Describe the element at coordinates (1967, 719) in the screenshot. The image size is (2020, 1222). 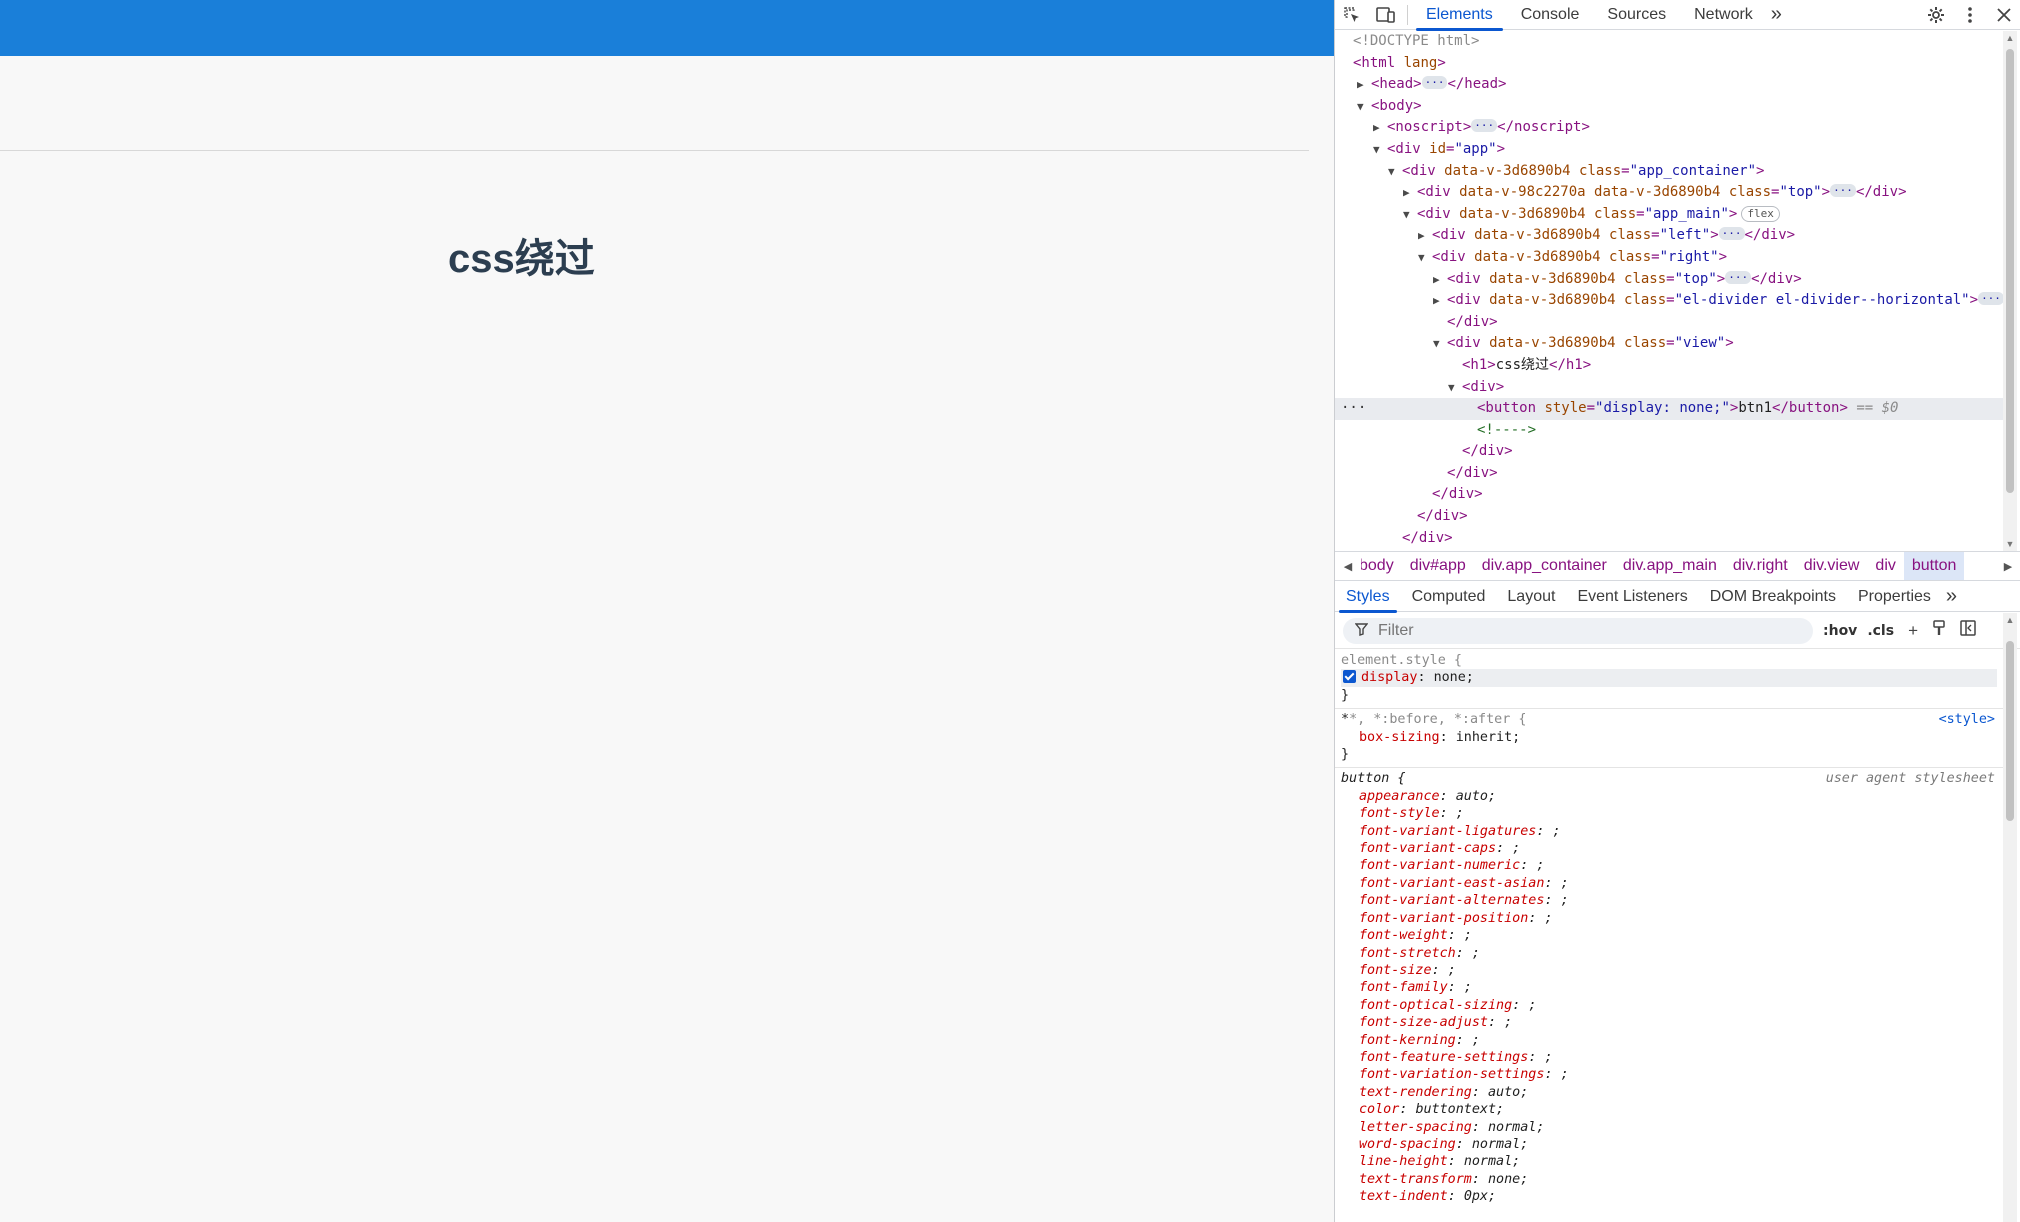
I see `rule-source-link: <style>` at that location.